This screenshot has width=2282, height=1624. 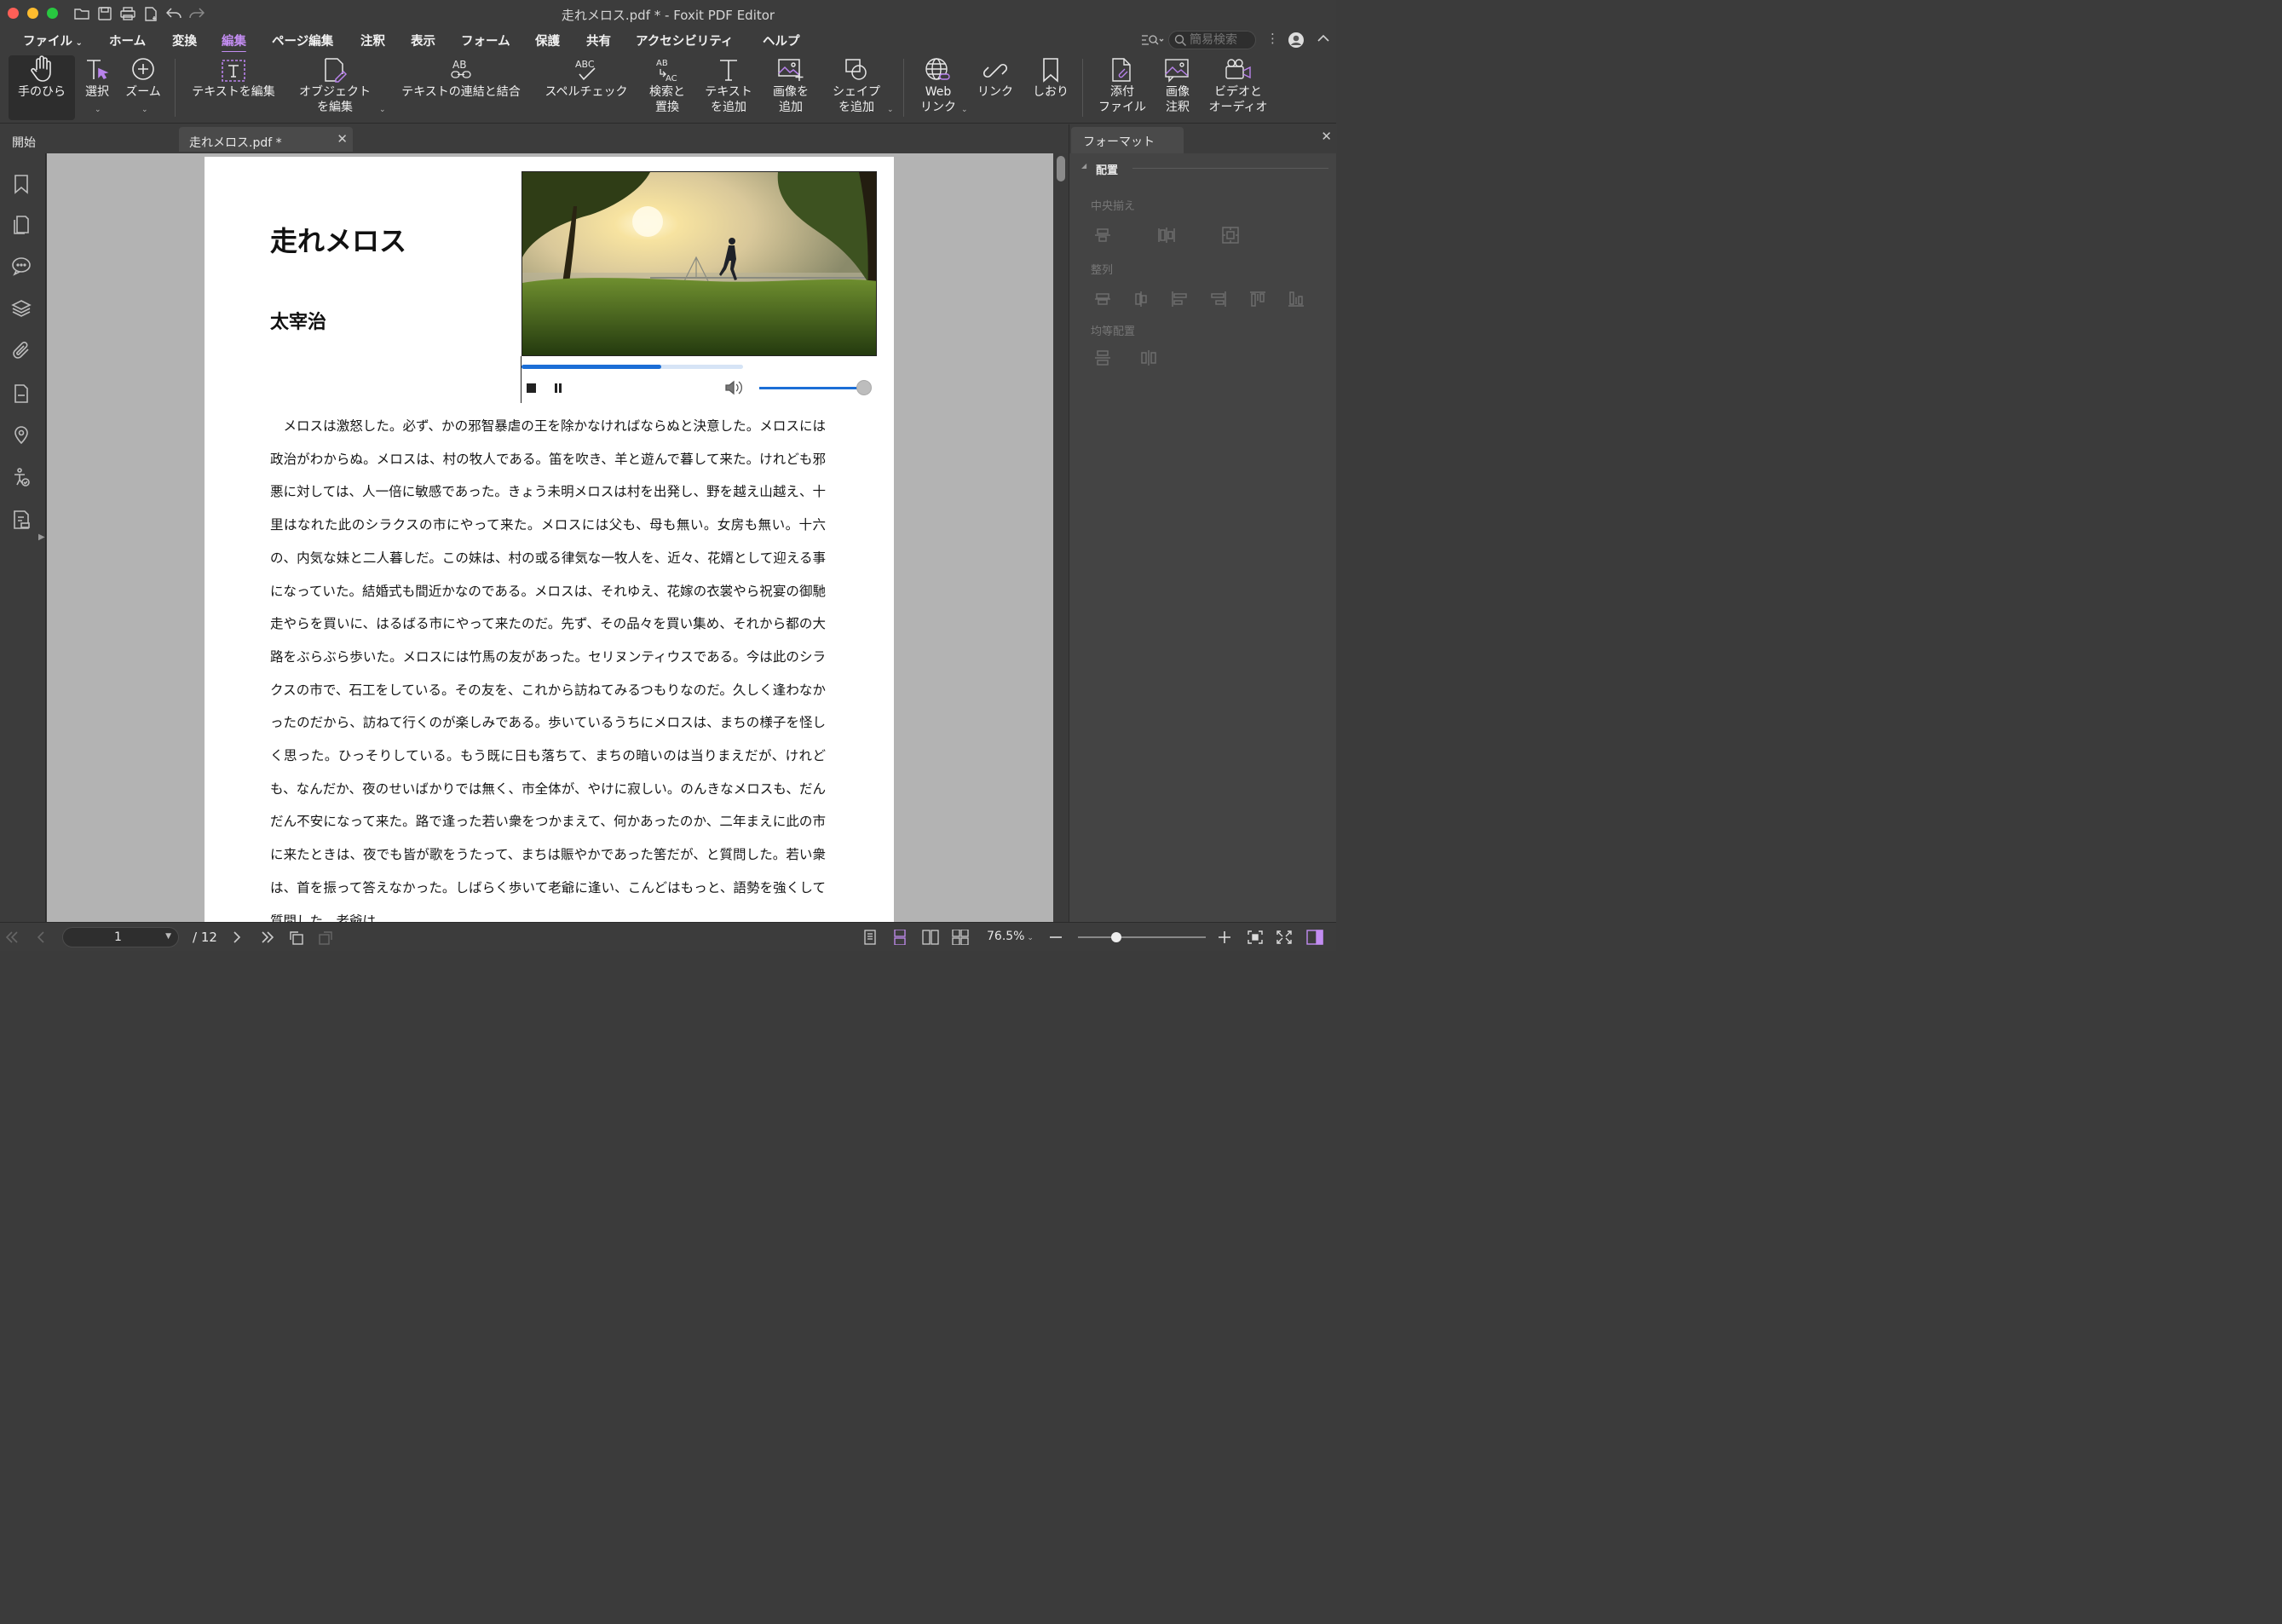 What do you see at coordinates (342, 139) in the screenshot?
I see `close-tab-icon: ✕` at bounding box center [342, 139].